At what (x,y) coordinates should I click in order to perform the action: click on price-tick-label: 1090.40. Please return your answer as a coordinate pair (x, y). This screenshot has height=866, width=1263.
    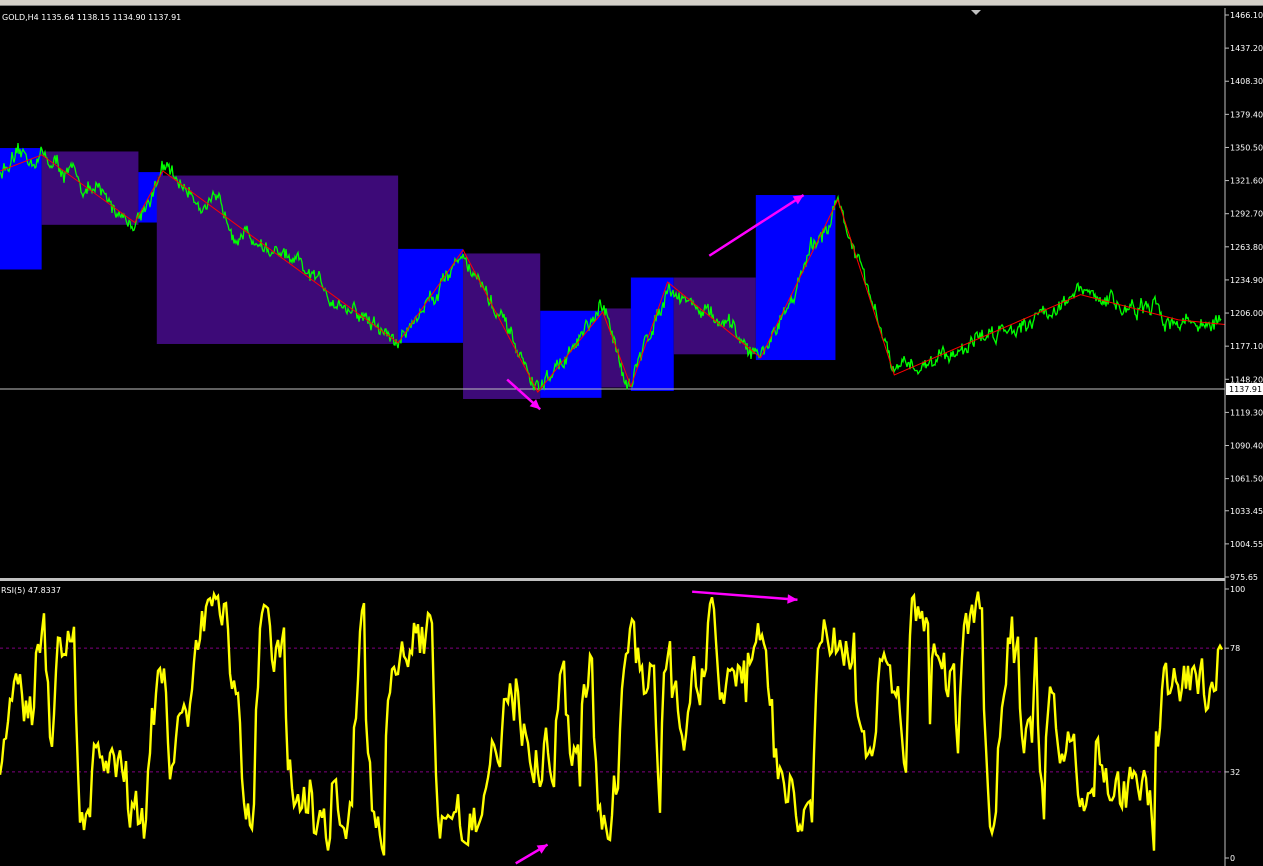
    Looking at the image, I should click on (1246, 446).